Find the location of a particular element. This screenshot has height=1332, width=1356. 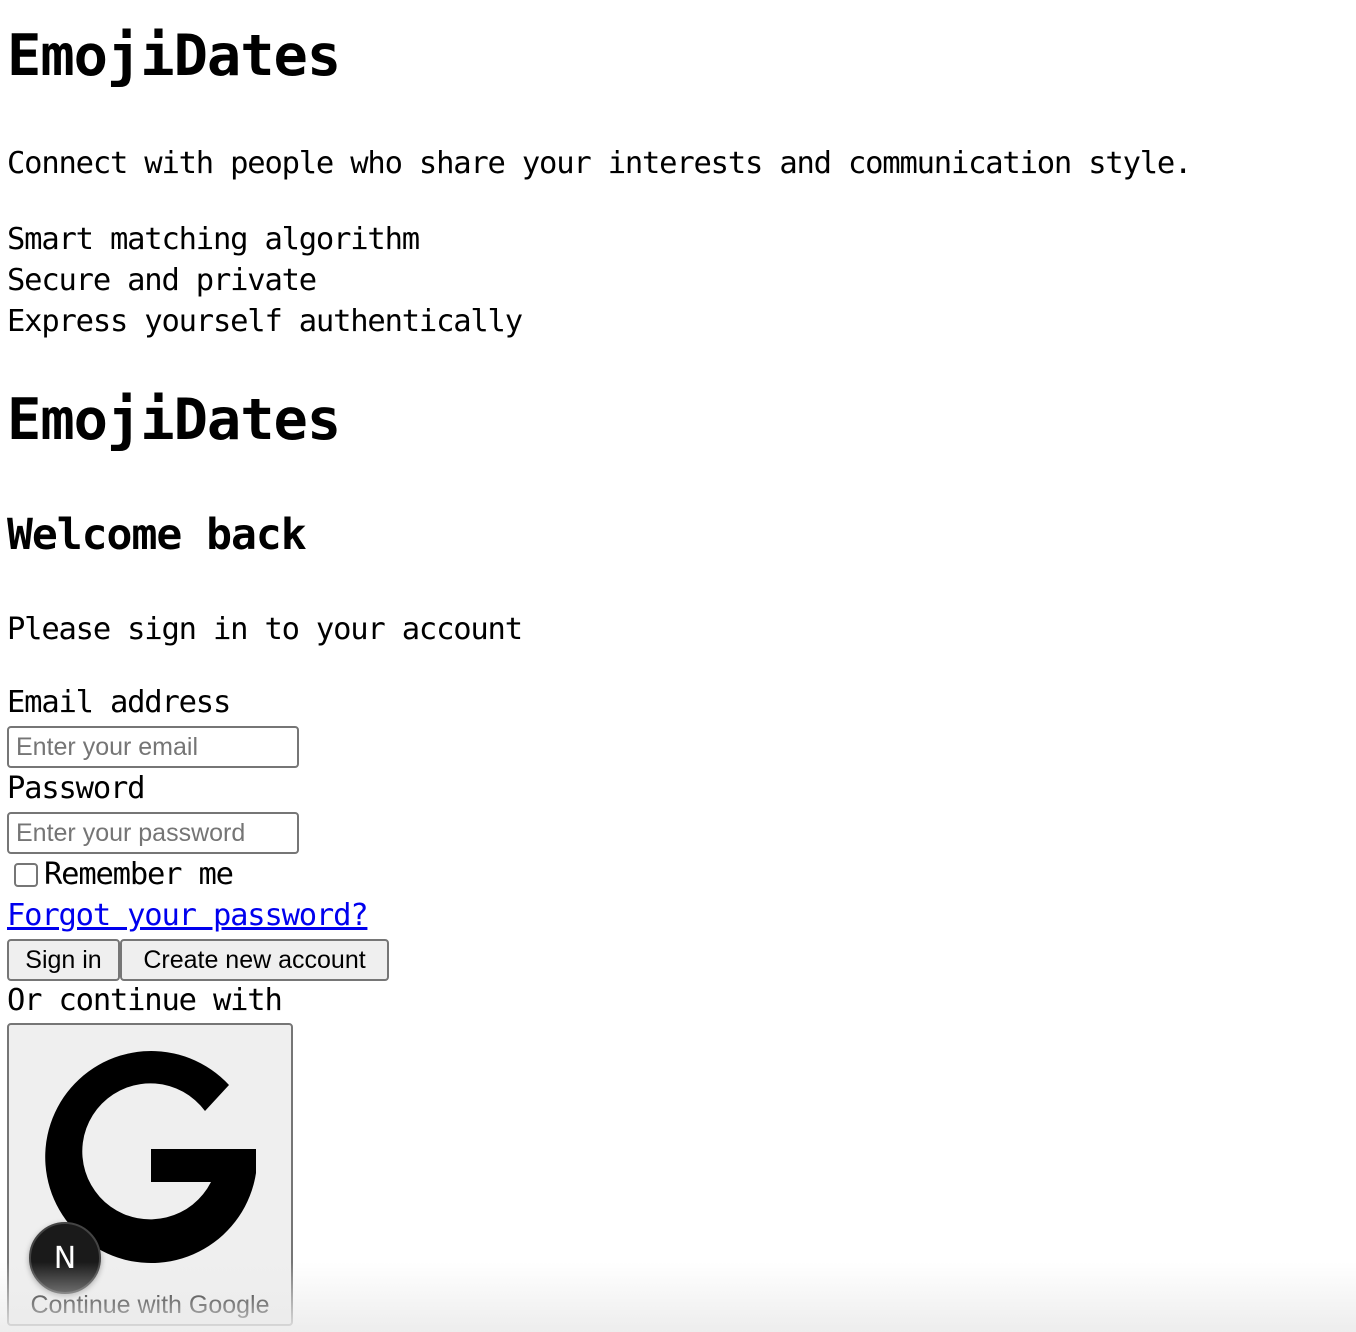

password-label: Password is located at coordinates (76, 788).